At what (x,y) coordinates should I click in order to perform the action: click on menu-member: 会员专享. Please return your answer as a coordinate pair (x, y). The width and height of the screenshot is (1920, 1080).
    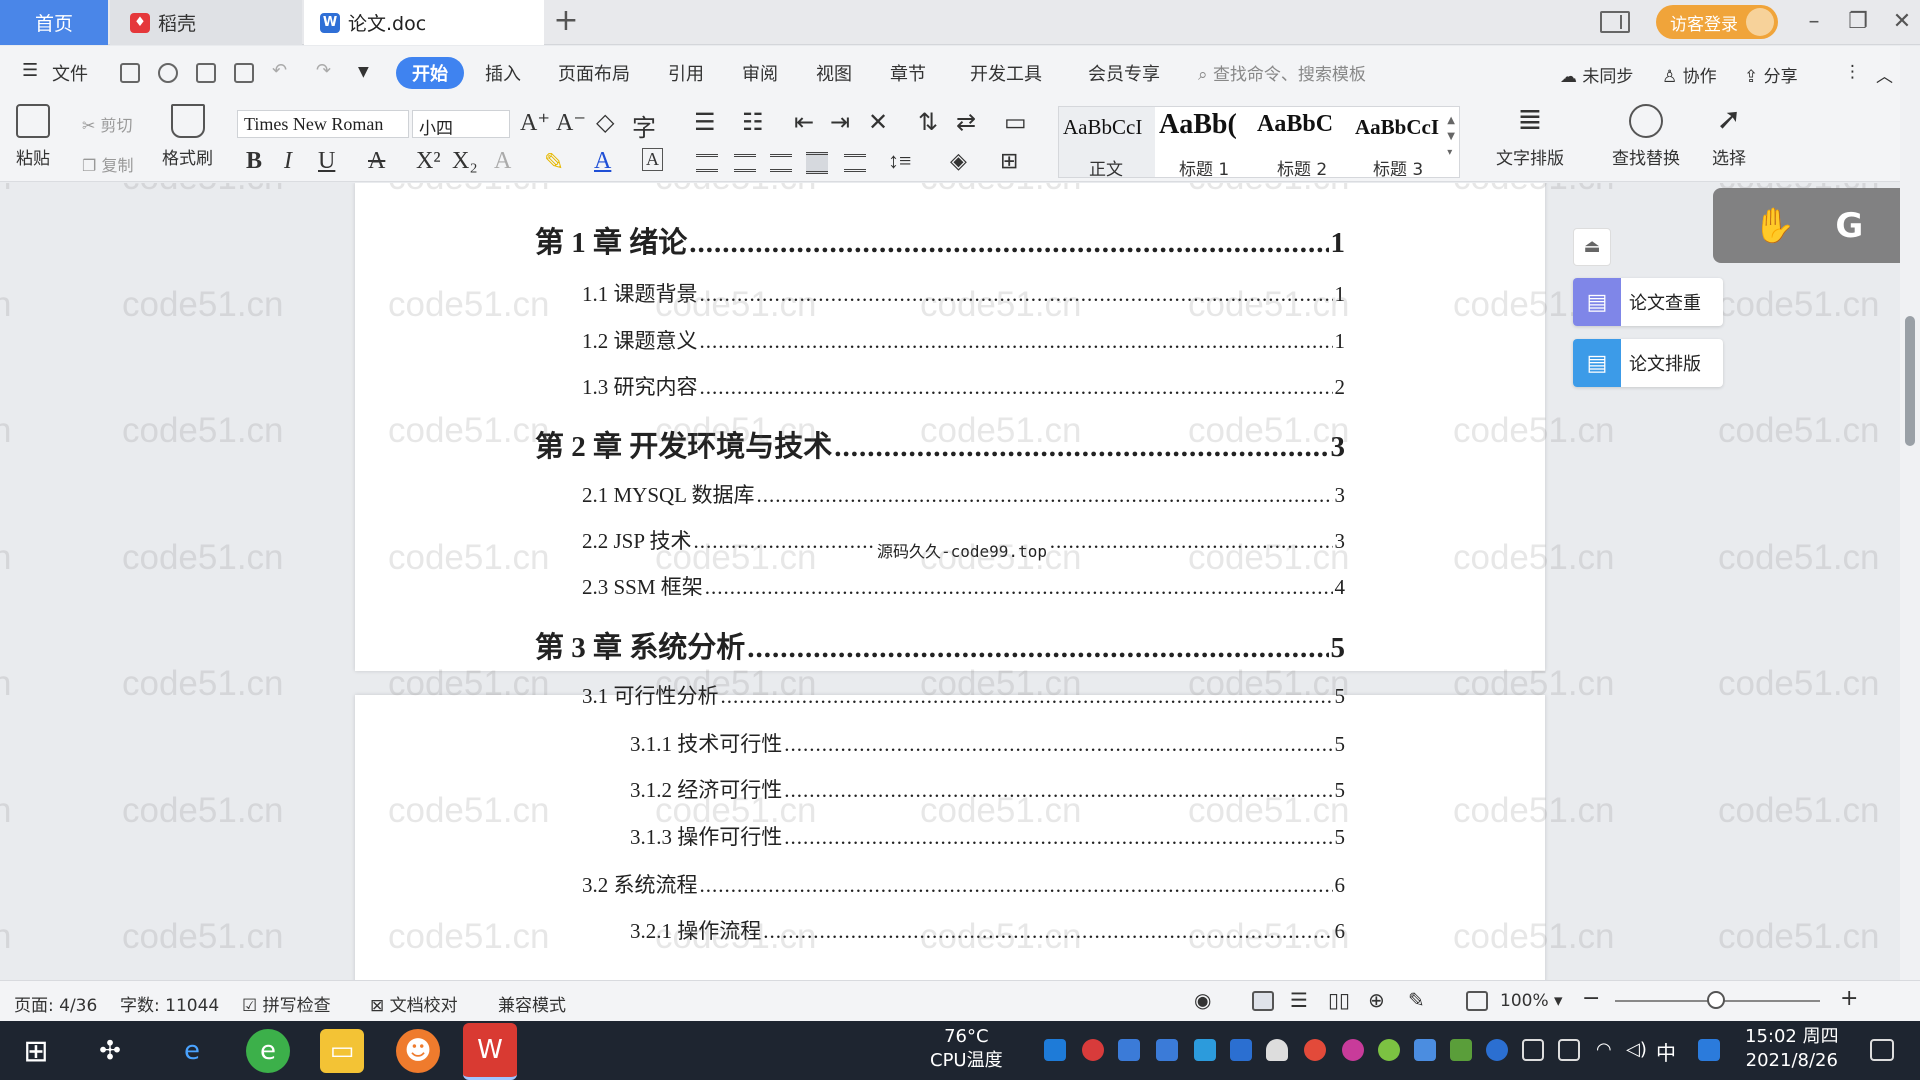
    Looking at the image, I should click on (1124, 73).